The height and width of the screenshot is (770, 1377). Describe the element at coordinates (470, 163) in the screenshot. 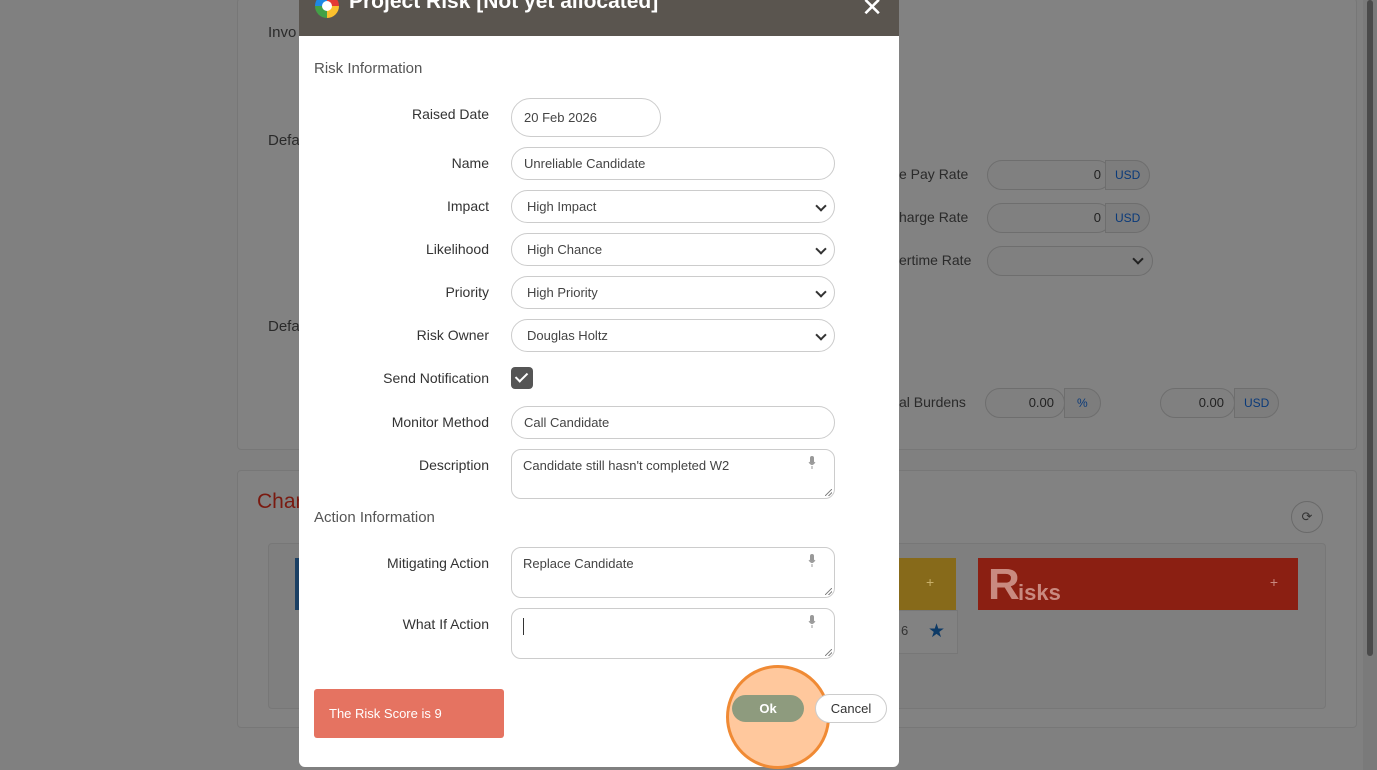

I see `name-label: Name` at that location.